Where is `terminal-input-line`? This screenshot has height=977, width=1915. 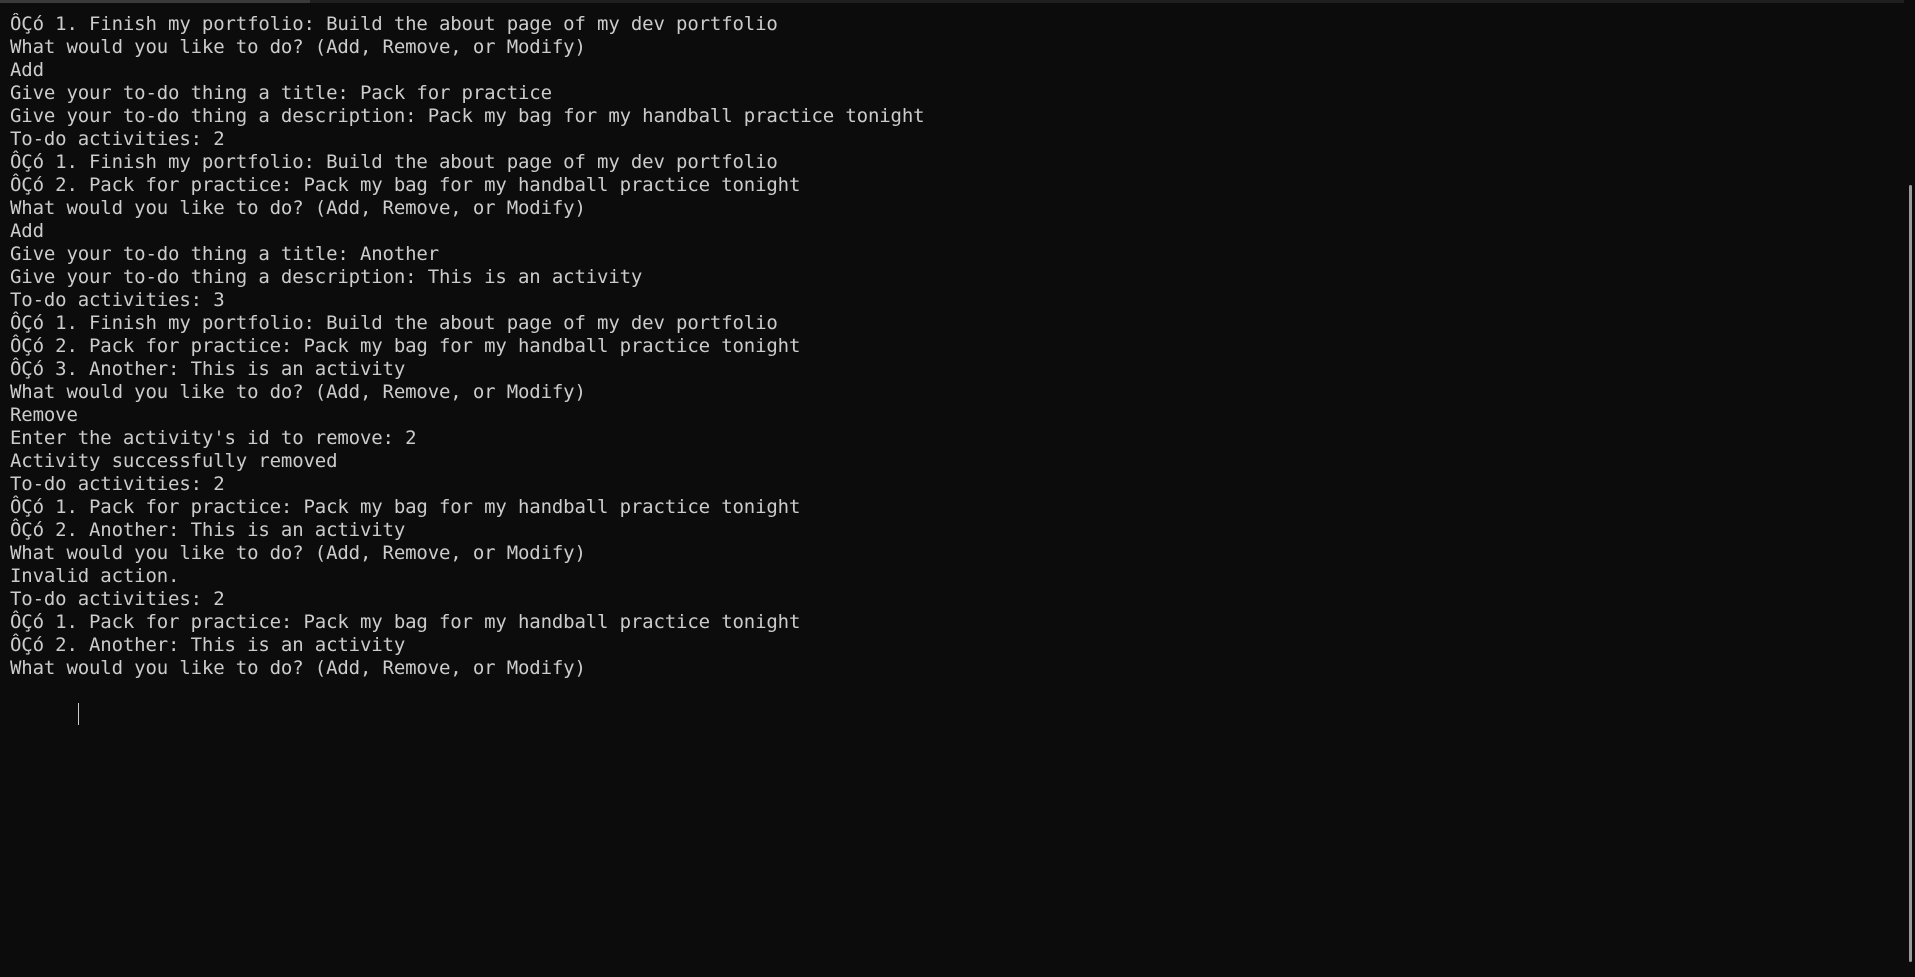 terminal-input-line is located at coordinates (950, 702).